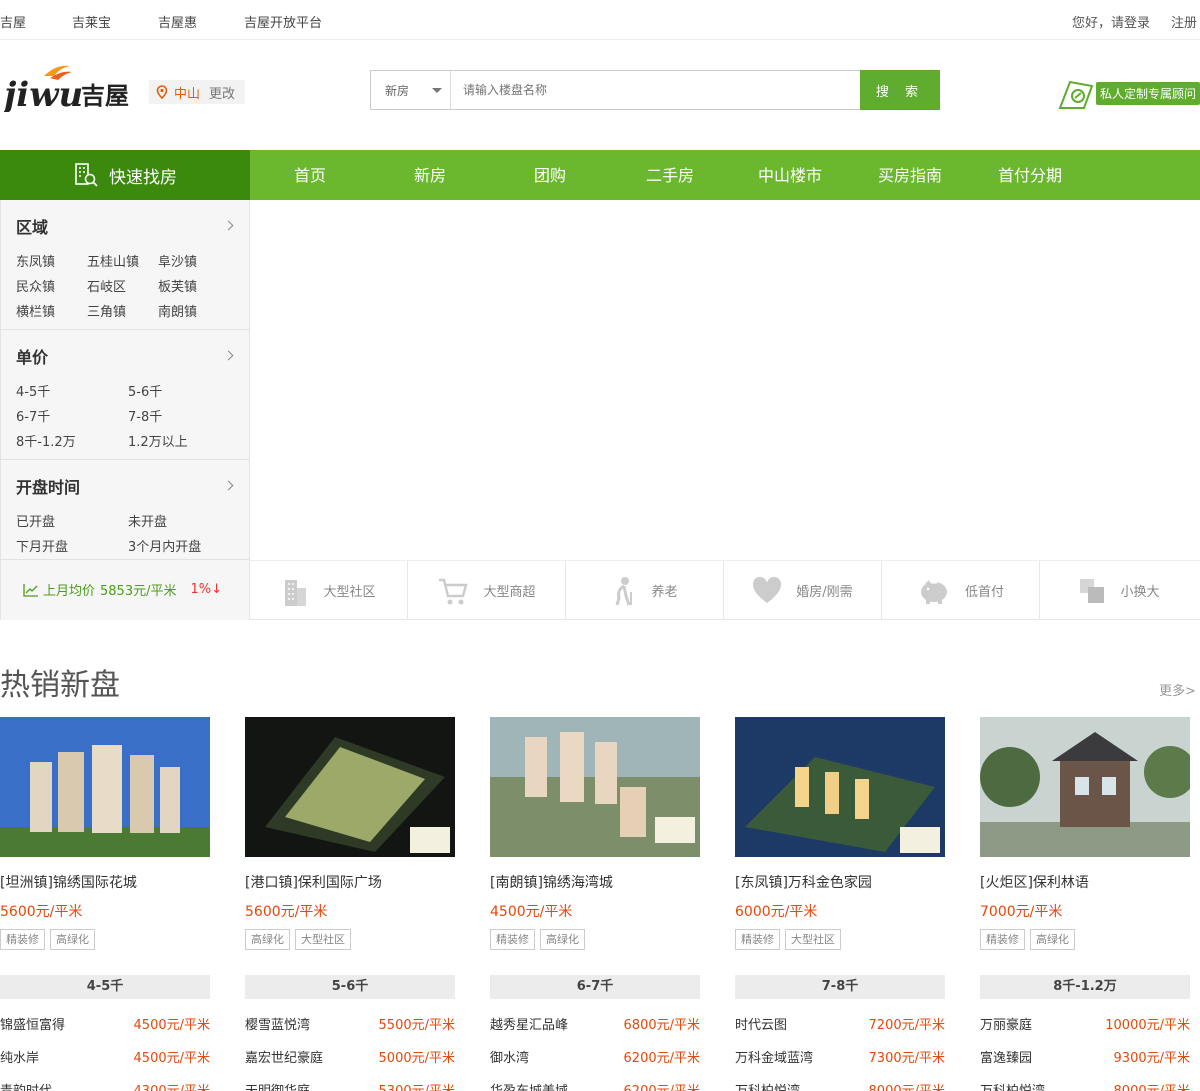  Describe the element at coordinates (145, 415) in the screenshot. I see `filter-option: 7-8千` at that location.